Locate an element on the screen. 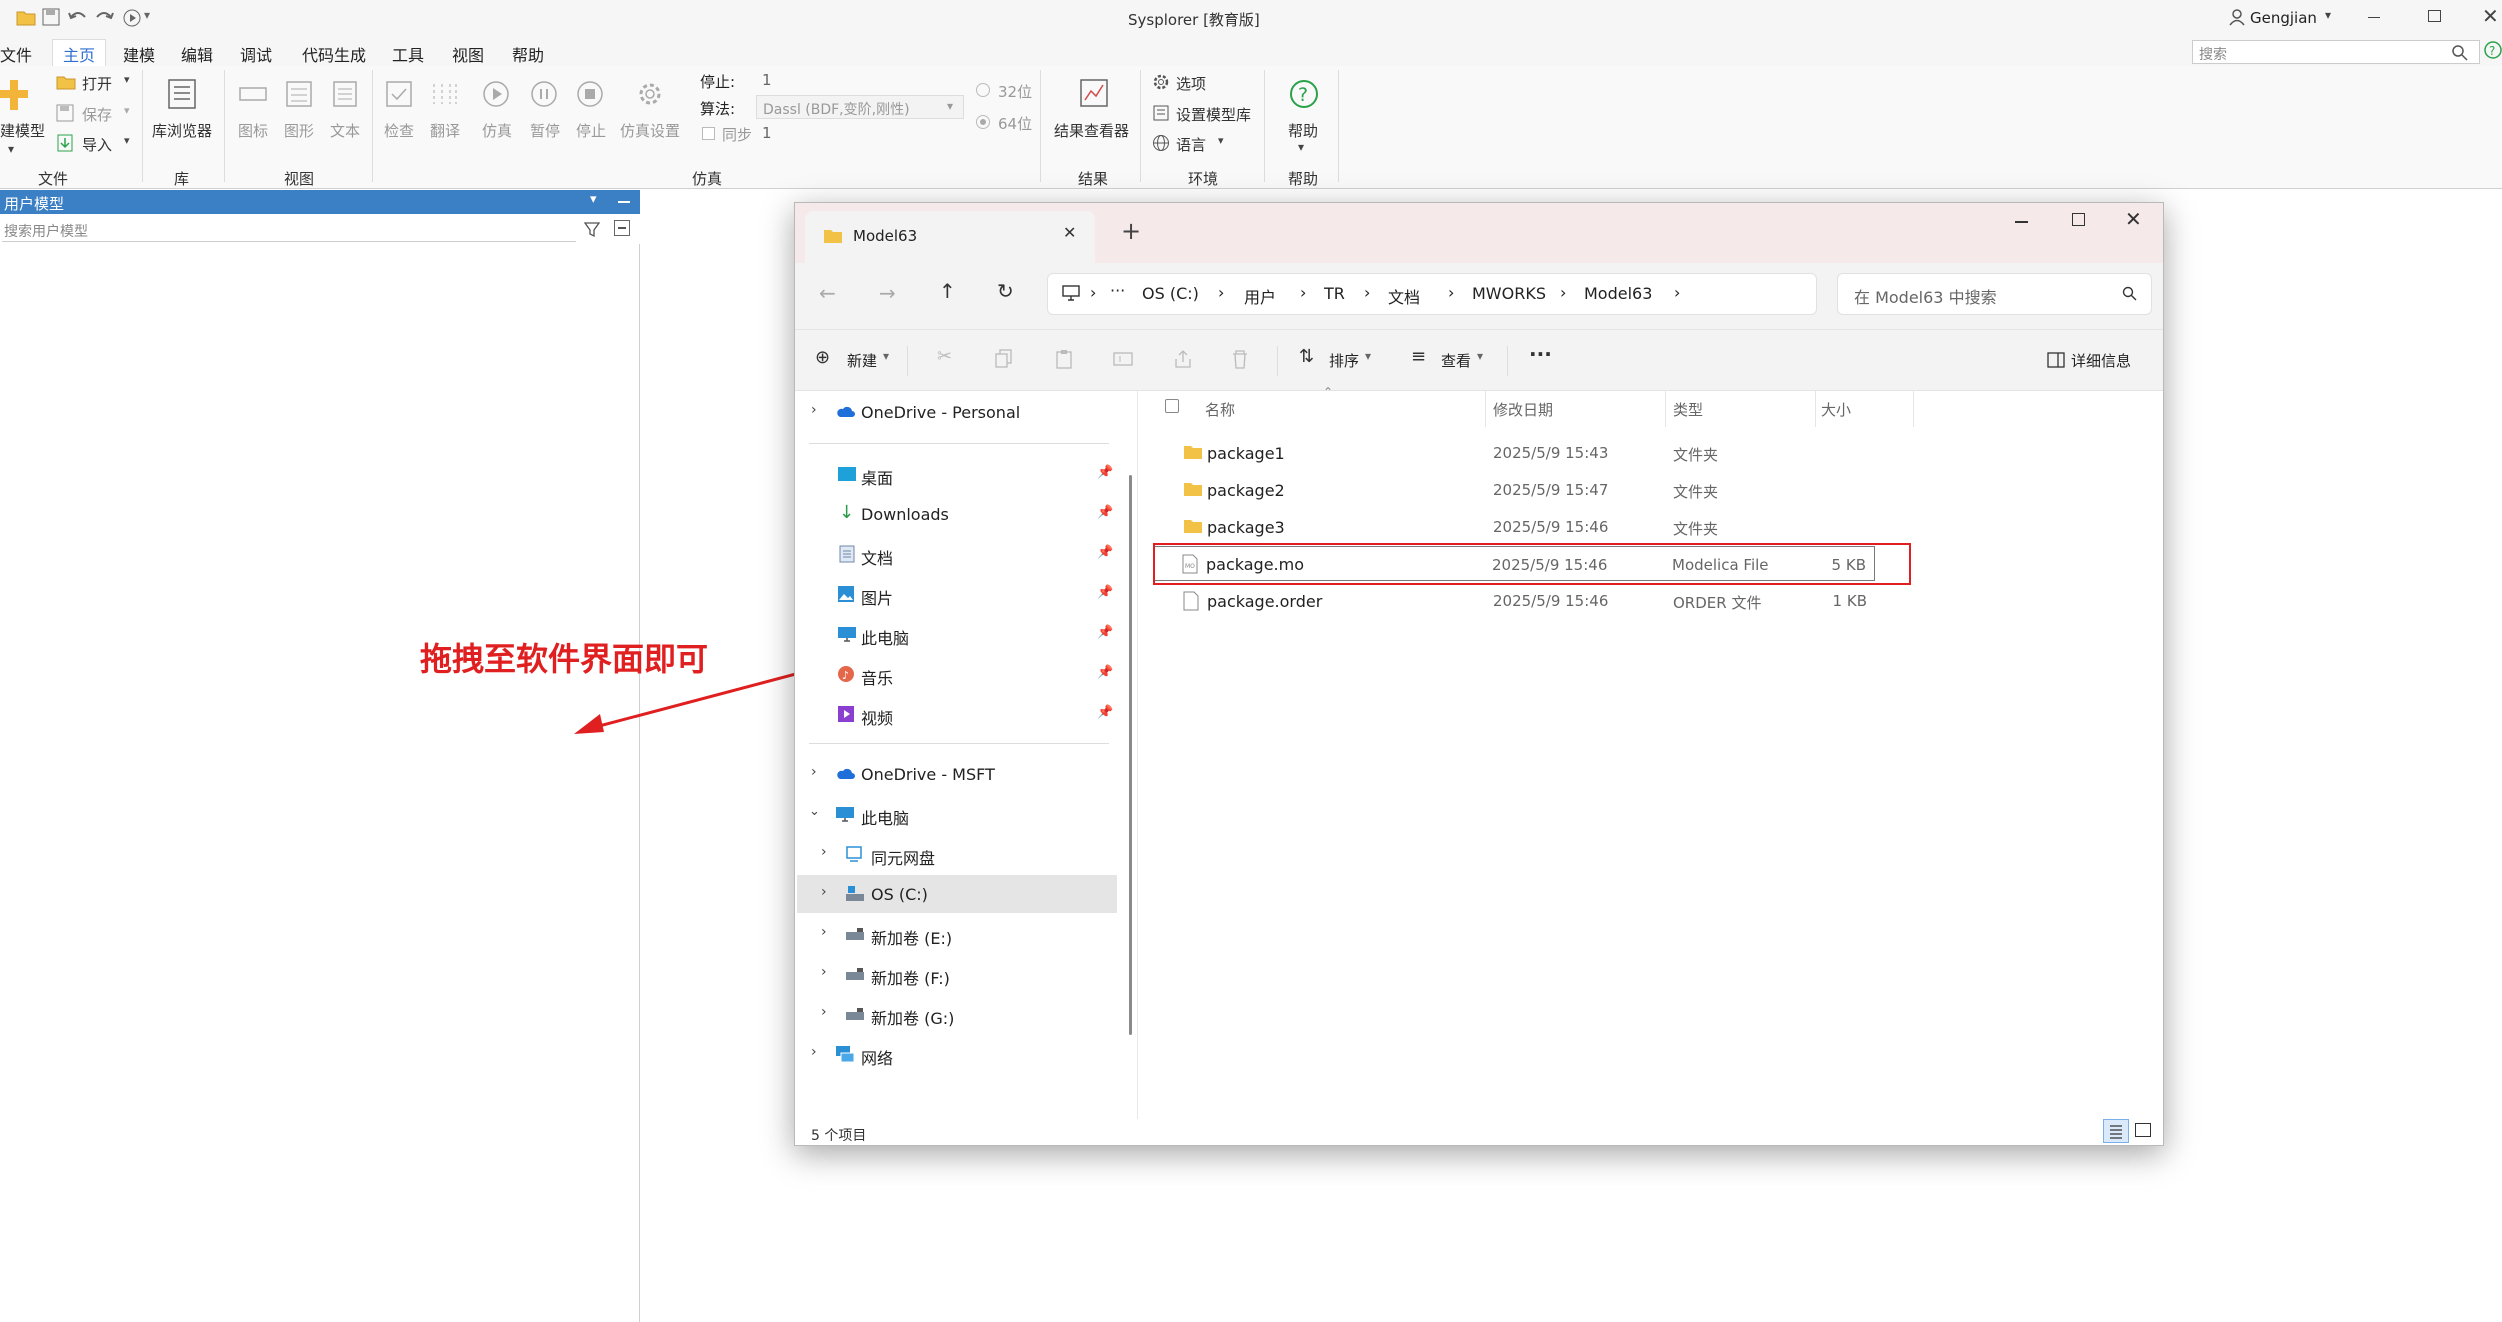 This screenshot has width=2502, height=1322. breadcrumb-users: 用户 is located at coordinates (1260, 296).